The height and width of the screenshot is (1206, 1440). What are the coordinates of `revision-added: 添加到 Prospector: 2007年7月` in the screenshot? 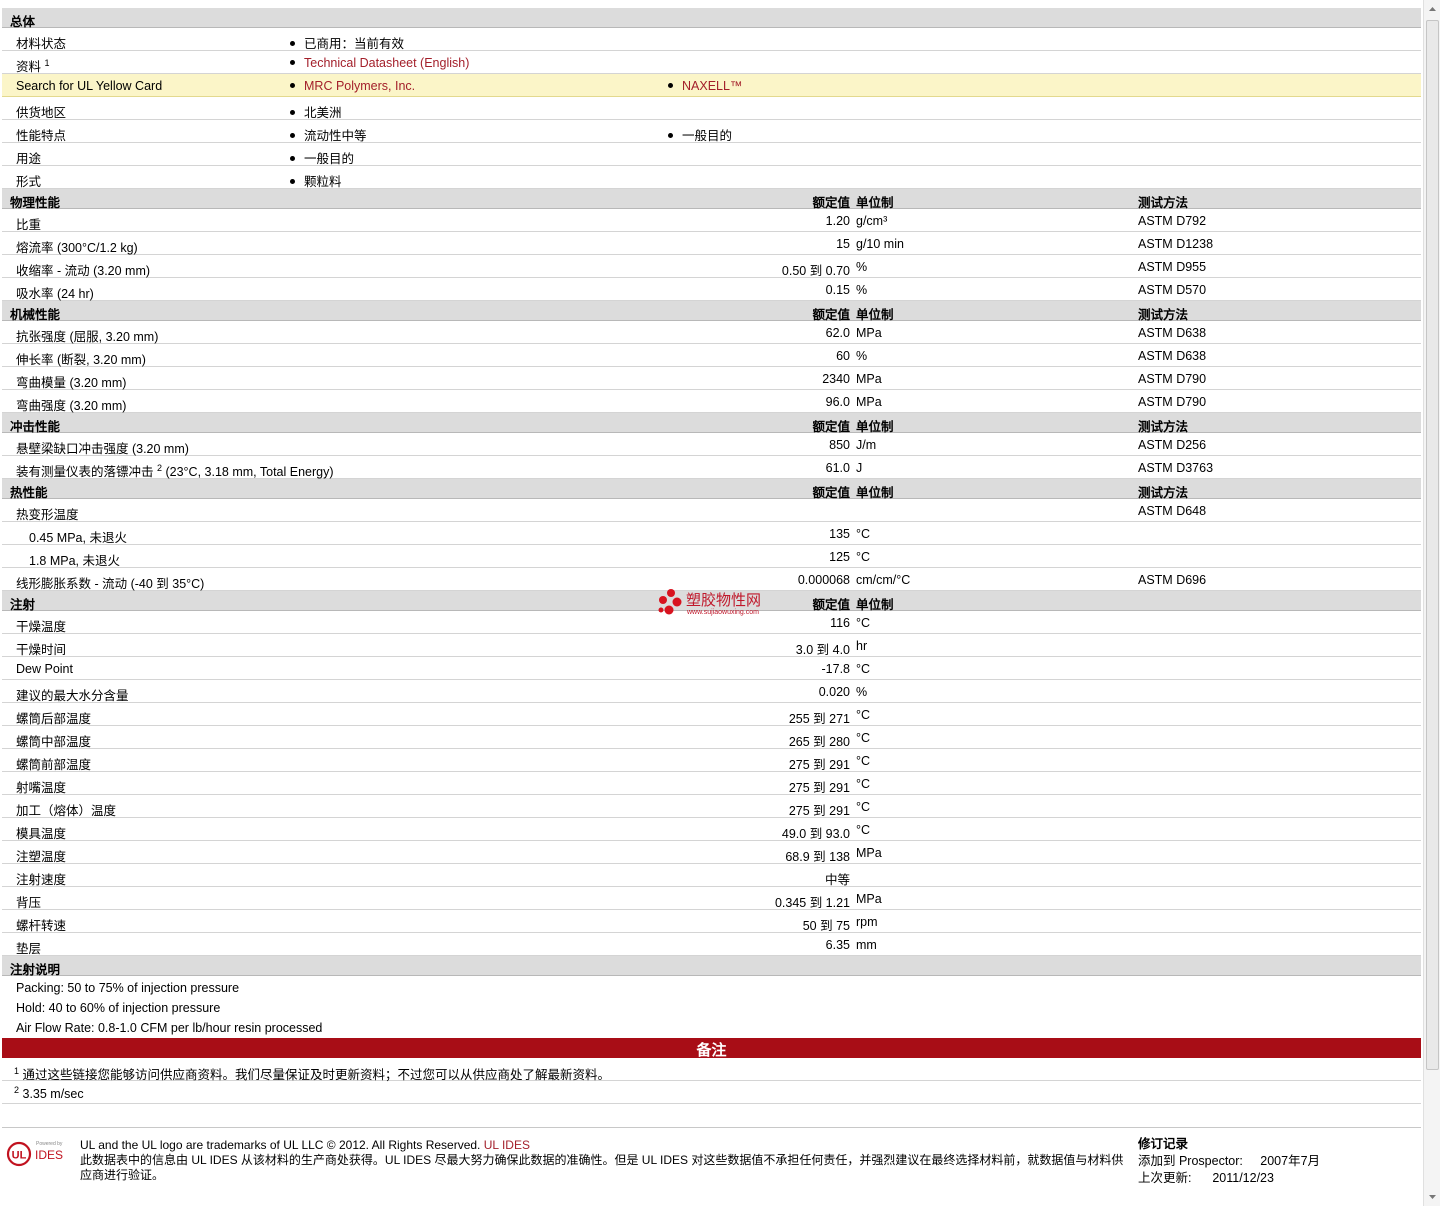 It's located at (1229, 1161).